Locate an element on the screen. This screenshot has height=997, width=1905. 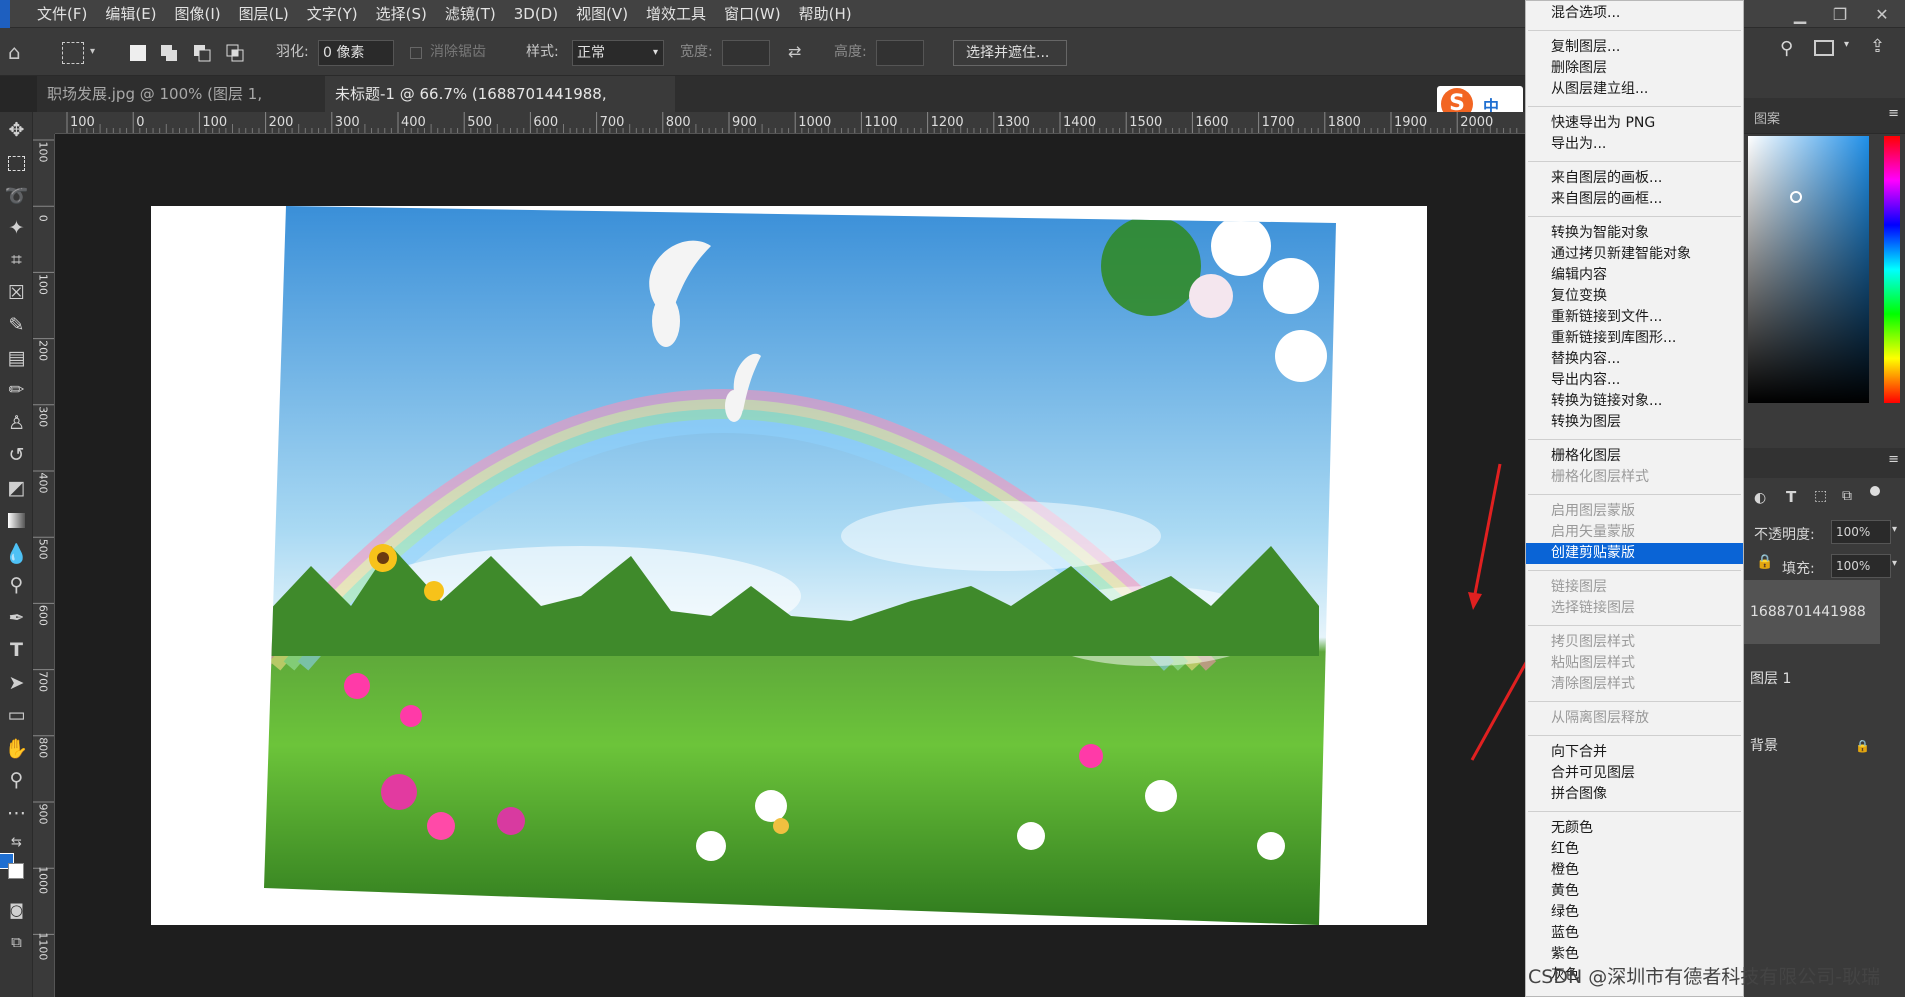
blur-tool-icon: 💧 is located at coordinates (16, 553).